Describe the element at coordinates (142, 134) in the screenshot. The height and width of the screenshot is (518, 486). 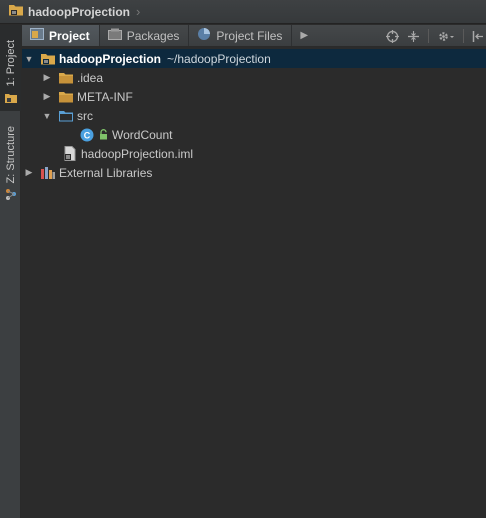
I see `wordcount-label: WordCount` at that location.